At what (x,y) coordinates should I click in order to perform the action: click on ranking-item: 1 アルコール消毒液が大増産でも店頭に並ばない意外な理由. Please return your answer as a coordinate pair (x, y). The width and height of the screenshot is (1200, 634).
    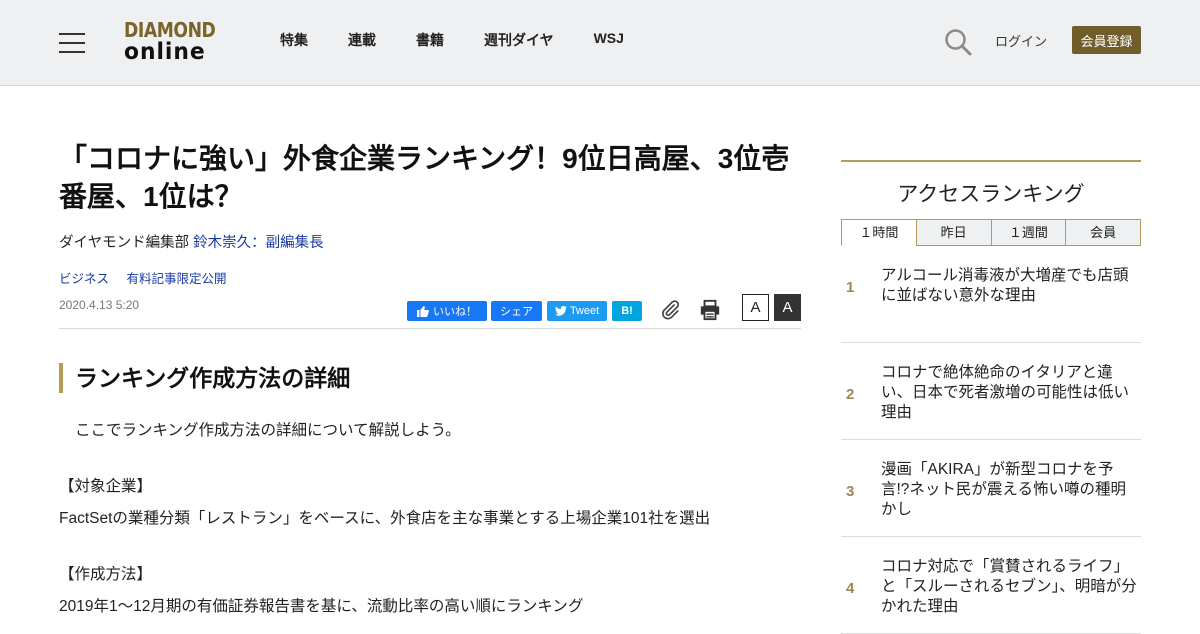
    Looking at the image, I should click on (991, 294).